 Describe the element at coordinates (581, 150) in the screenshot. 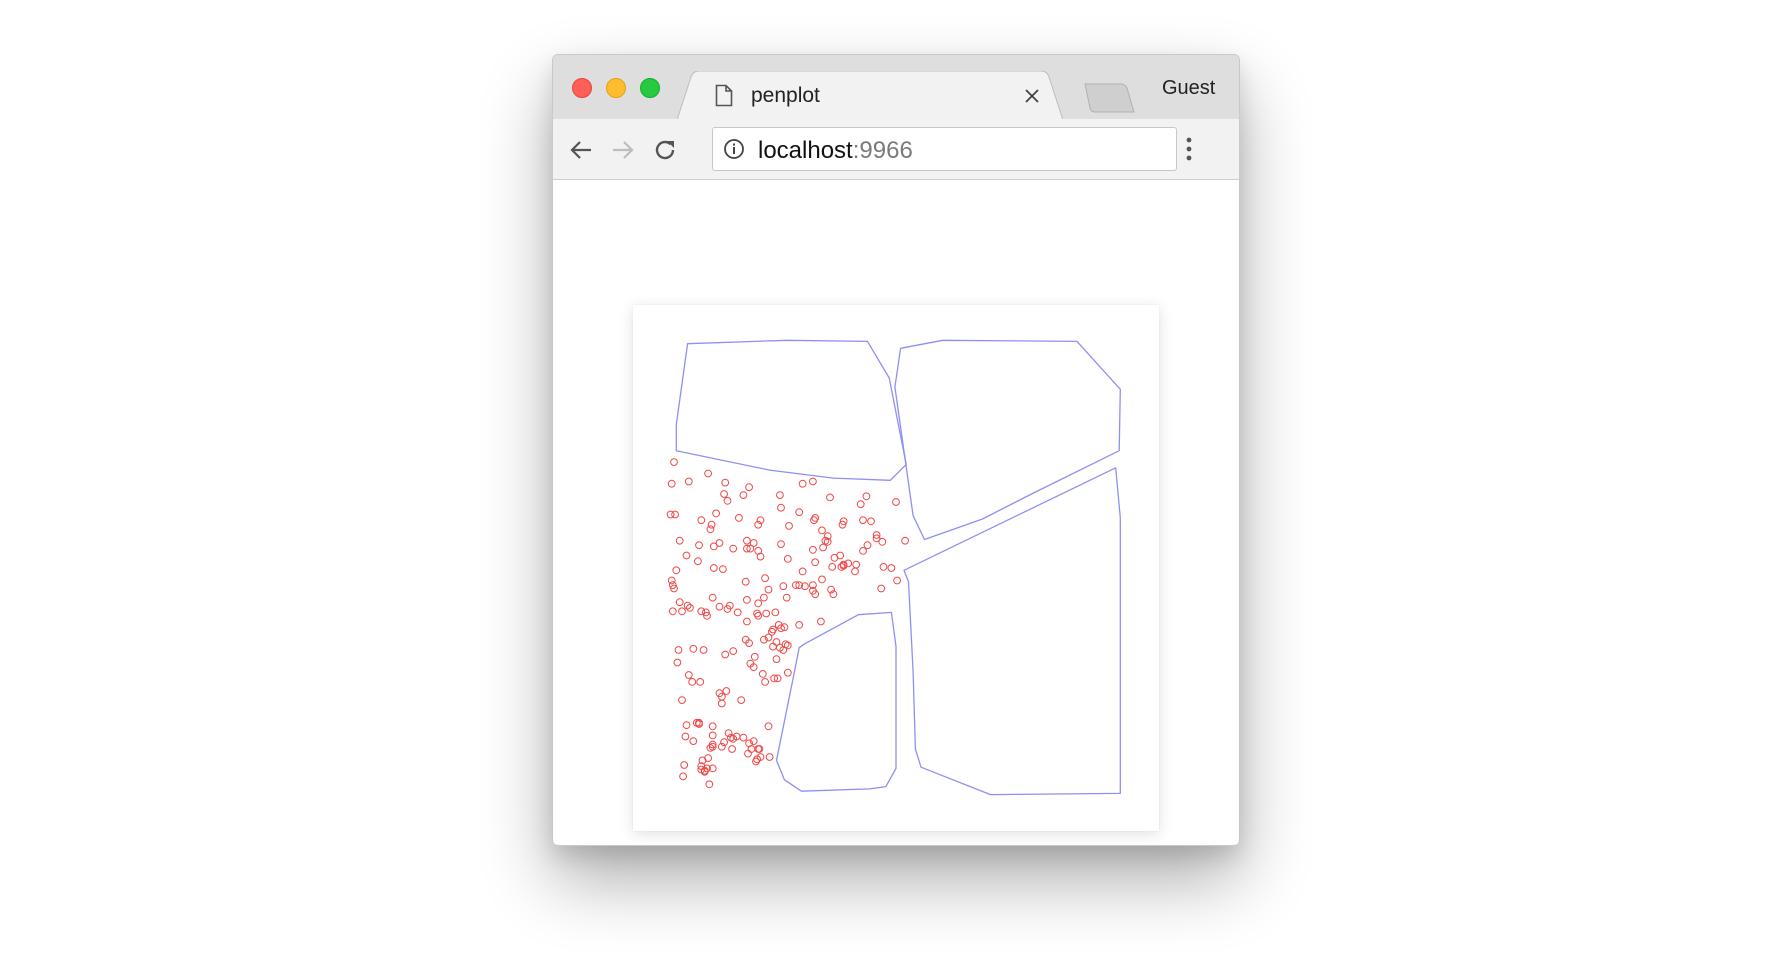

I see `back-arrow-icon` at that location.